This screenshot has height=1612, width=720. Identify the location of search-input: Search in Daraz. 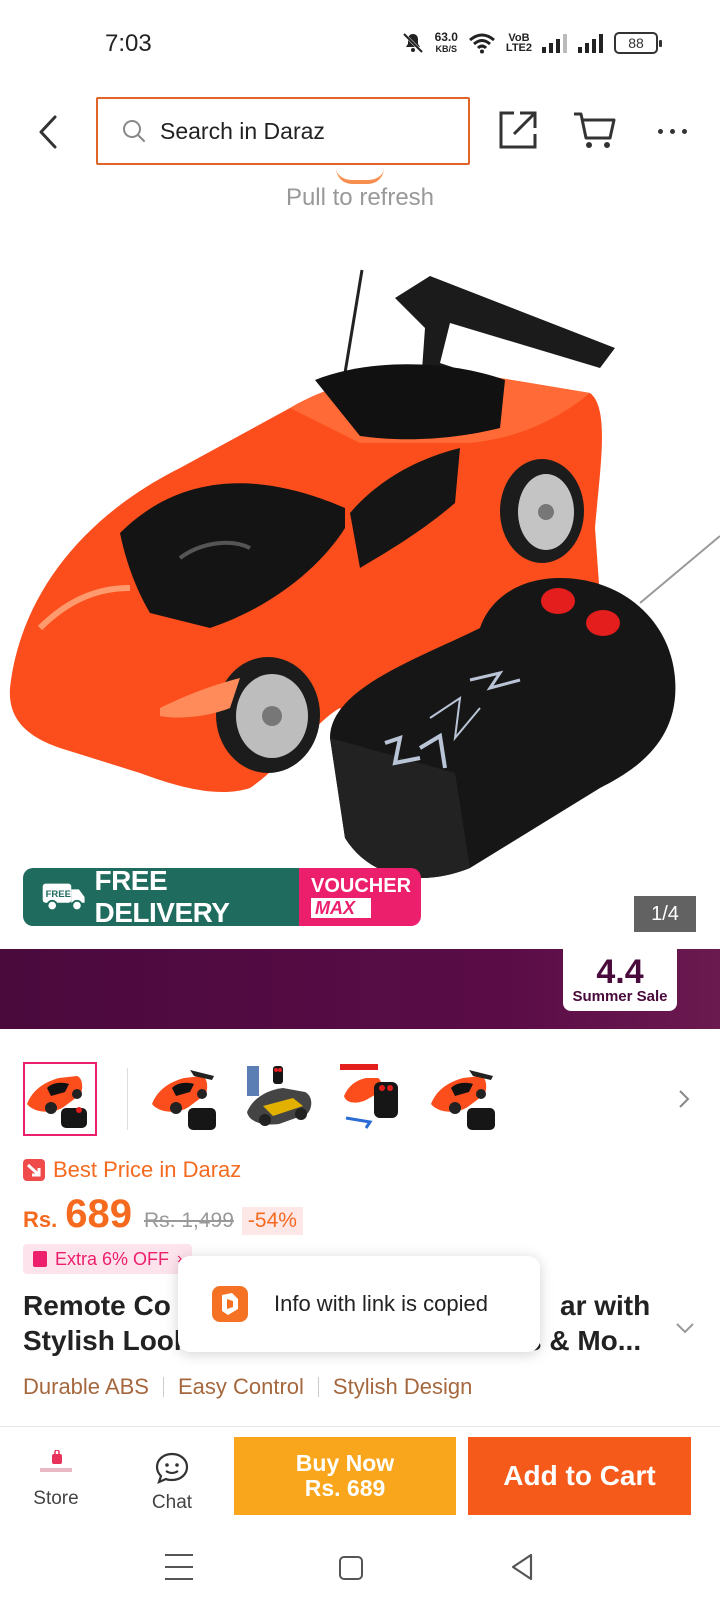
(283, 131).